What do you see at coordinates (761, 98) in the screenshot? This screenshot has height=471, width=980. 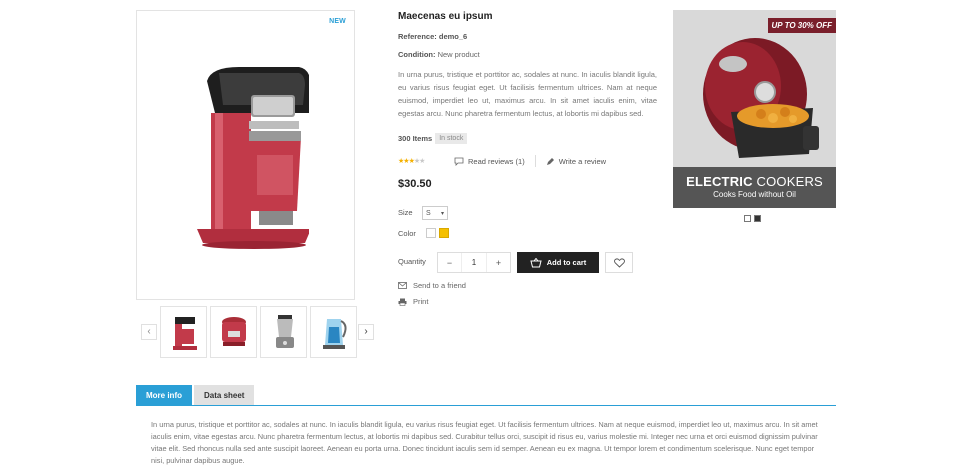 I see `air-fryer-image` at bounding box center [761, 98].